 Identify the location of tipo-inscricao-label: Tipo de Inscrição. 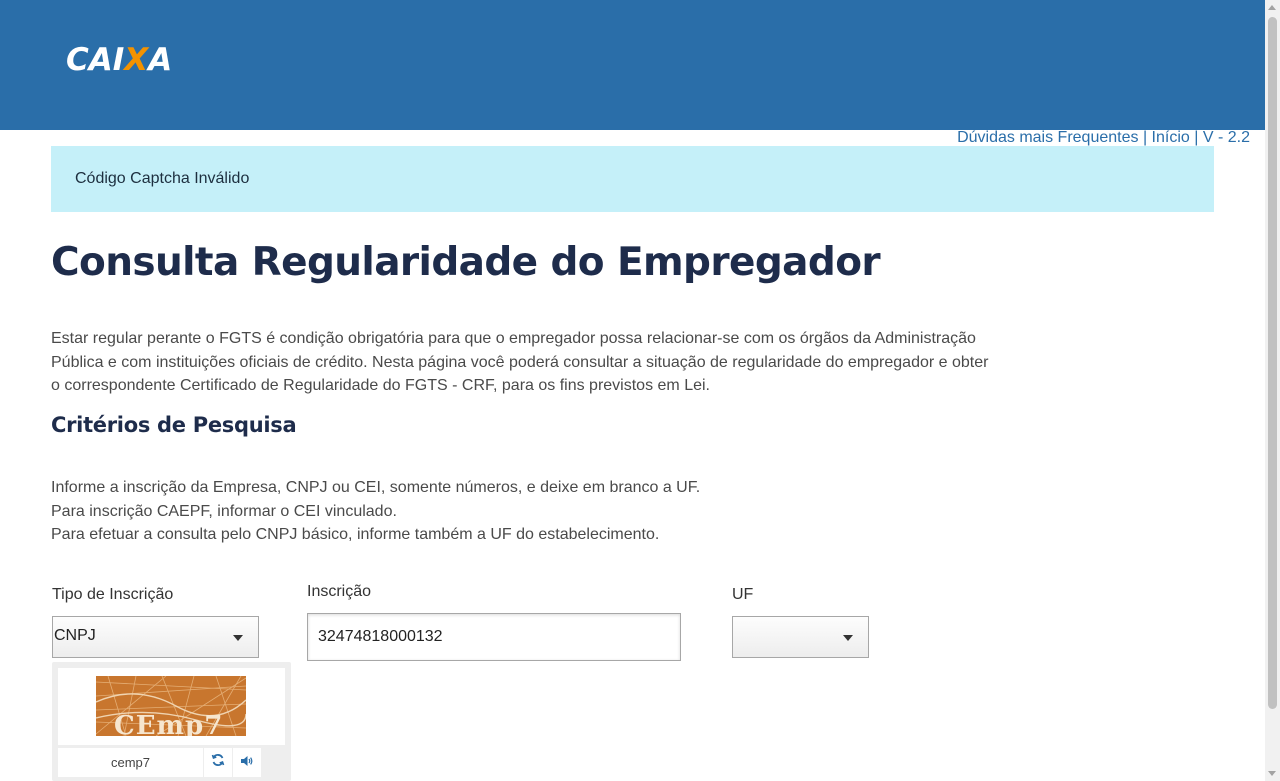
(113, 594).